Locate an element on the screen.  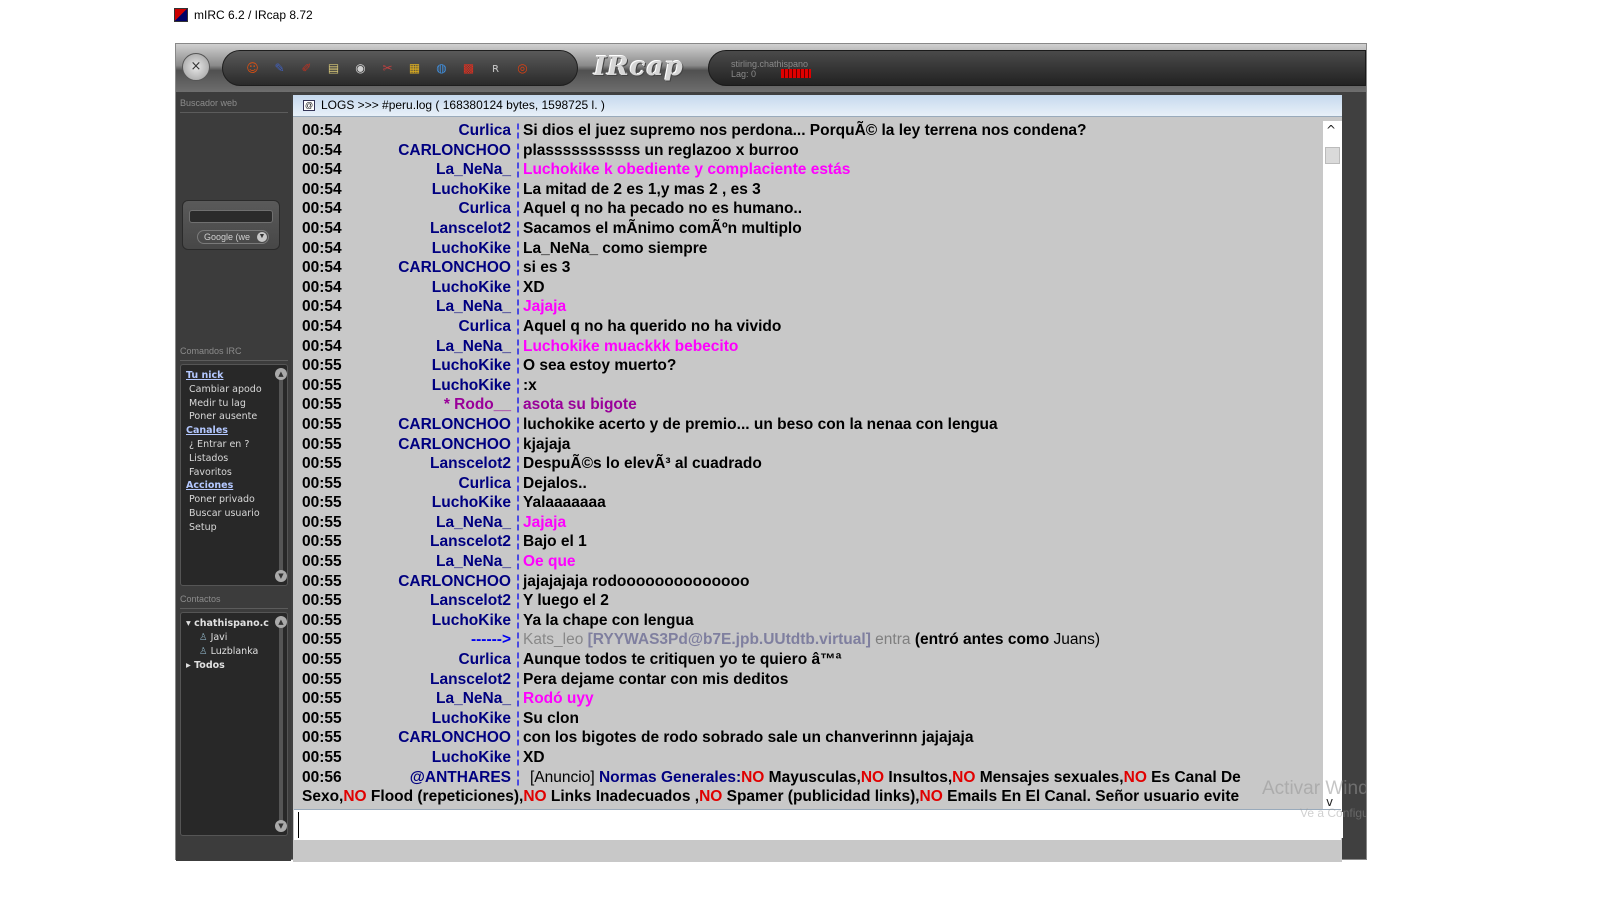
message-text: Pera dejame contar con mis deditos is located at coordinates (656, 679).